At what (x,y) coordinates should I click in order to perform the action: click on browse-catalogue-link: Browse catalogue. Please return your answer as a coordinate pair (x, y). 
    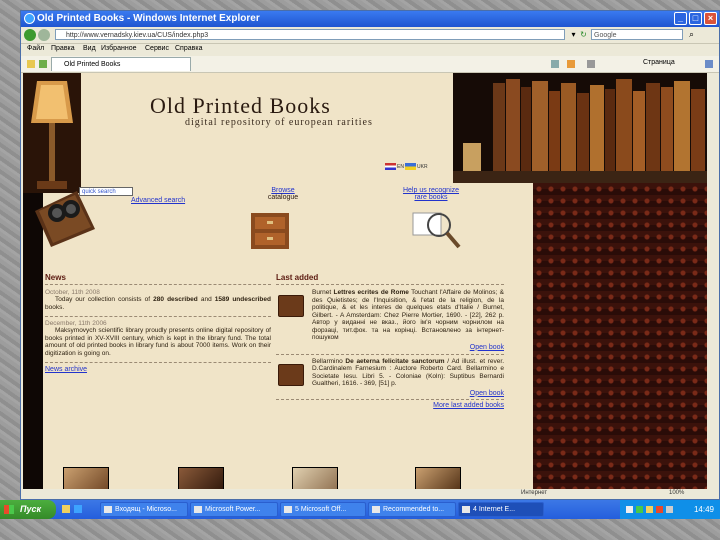
    Looking at the image, I should click on (283, 194).